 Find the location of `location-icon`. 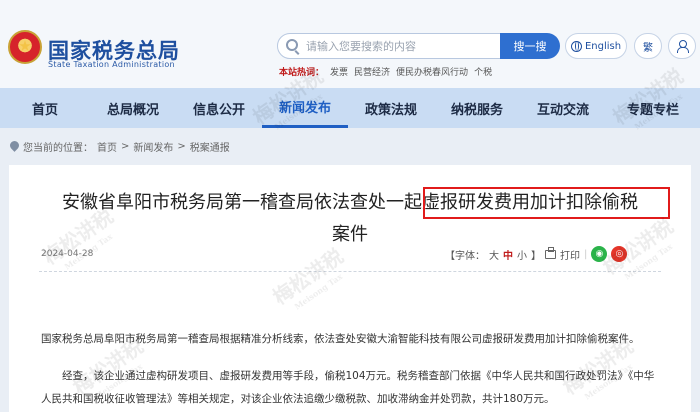

location-icon is located at coordinates (14, 146).